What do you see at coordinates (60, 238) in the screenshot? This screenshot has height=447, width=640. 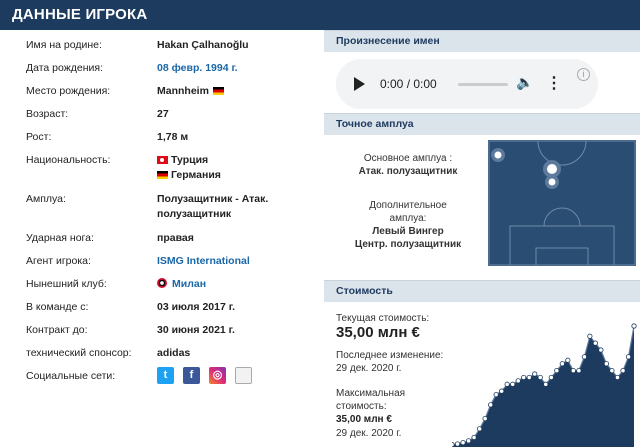 I see `row-label: Ударная нога:` at bounding box center [60, 238].